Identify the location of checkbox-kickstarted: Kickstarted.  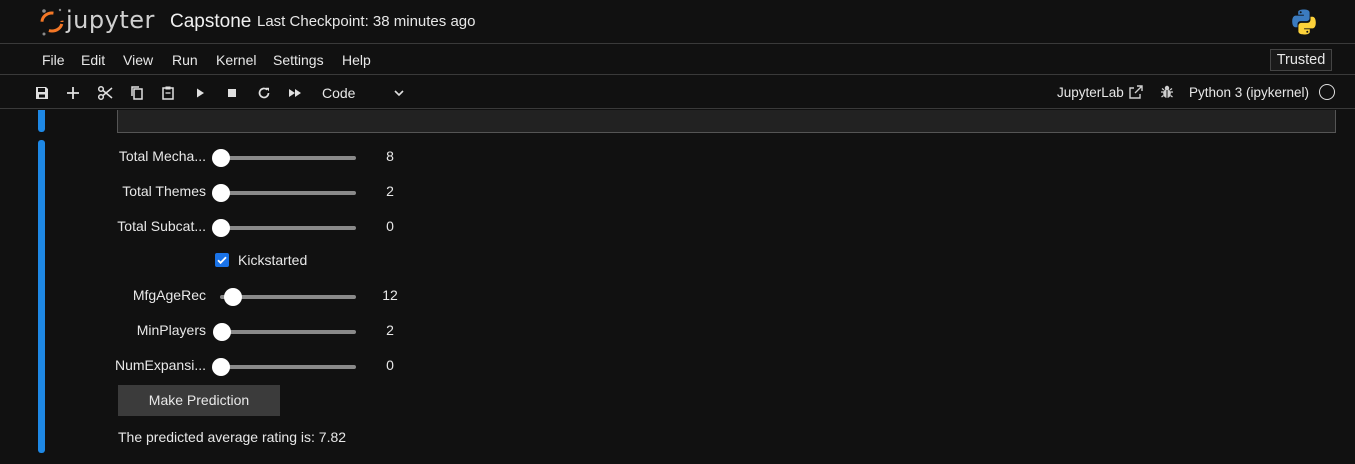
(300, 261).